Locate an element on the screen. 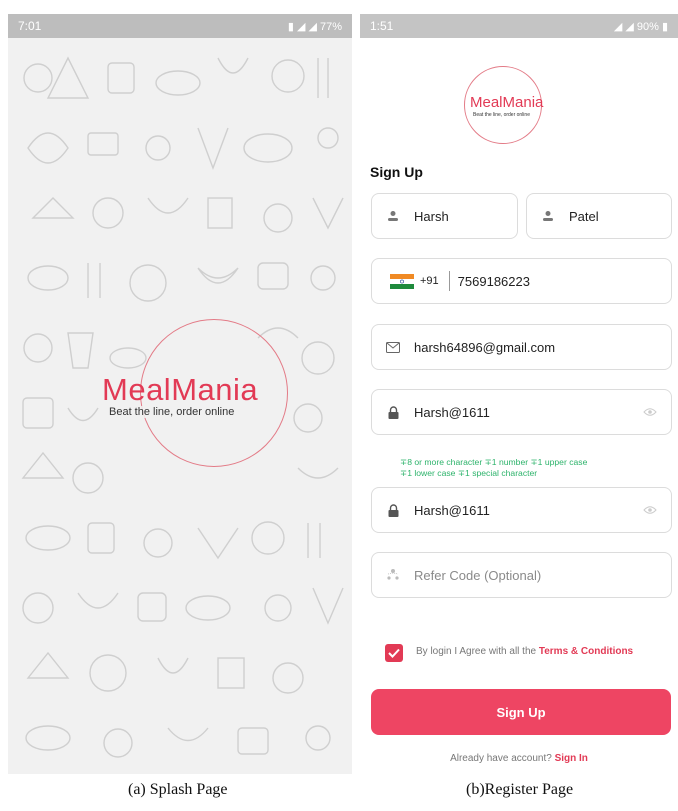 The width and height of the screenshot is (678, 811). signin-prompt: Already have account? Sign In is located at coordinates (519, 758).